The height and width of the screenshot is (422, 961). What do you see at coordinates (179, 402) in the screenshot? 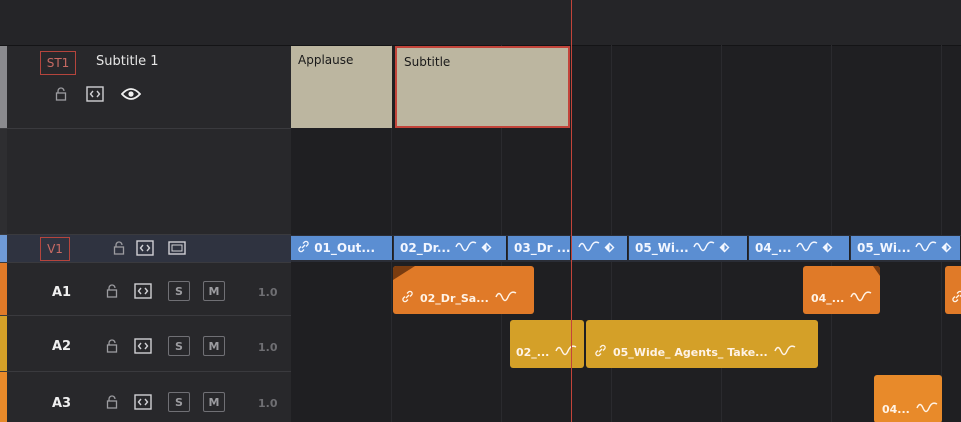
I see `audio-a3-solo-button: S` at bounding box center [179, 402].